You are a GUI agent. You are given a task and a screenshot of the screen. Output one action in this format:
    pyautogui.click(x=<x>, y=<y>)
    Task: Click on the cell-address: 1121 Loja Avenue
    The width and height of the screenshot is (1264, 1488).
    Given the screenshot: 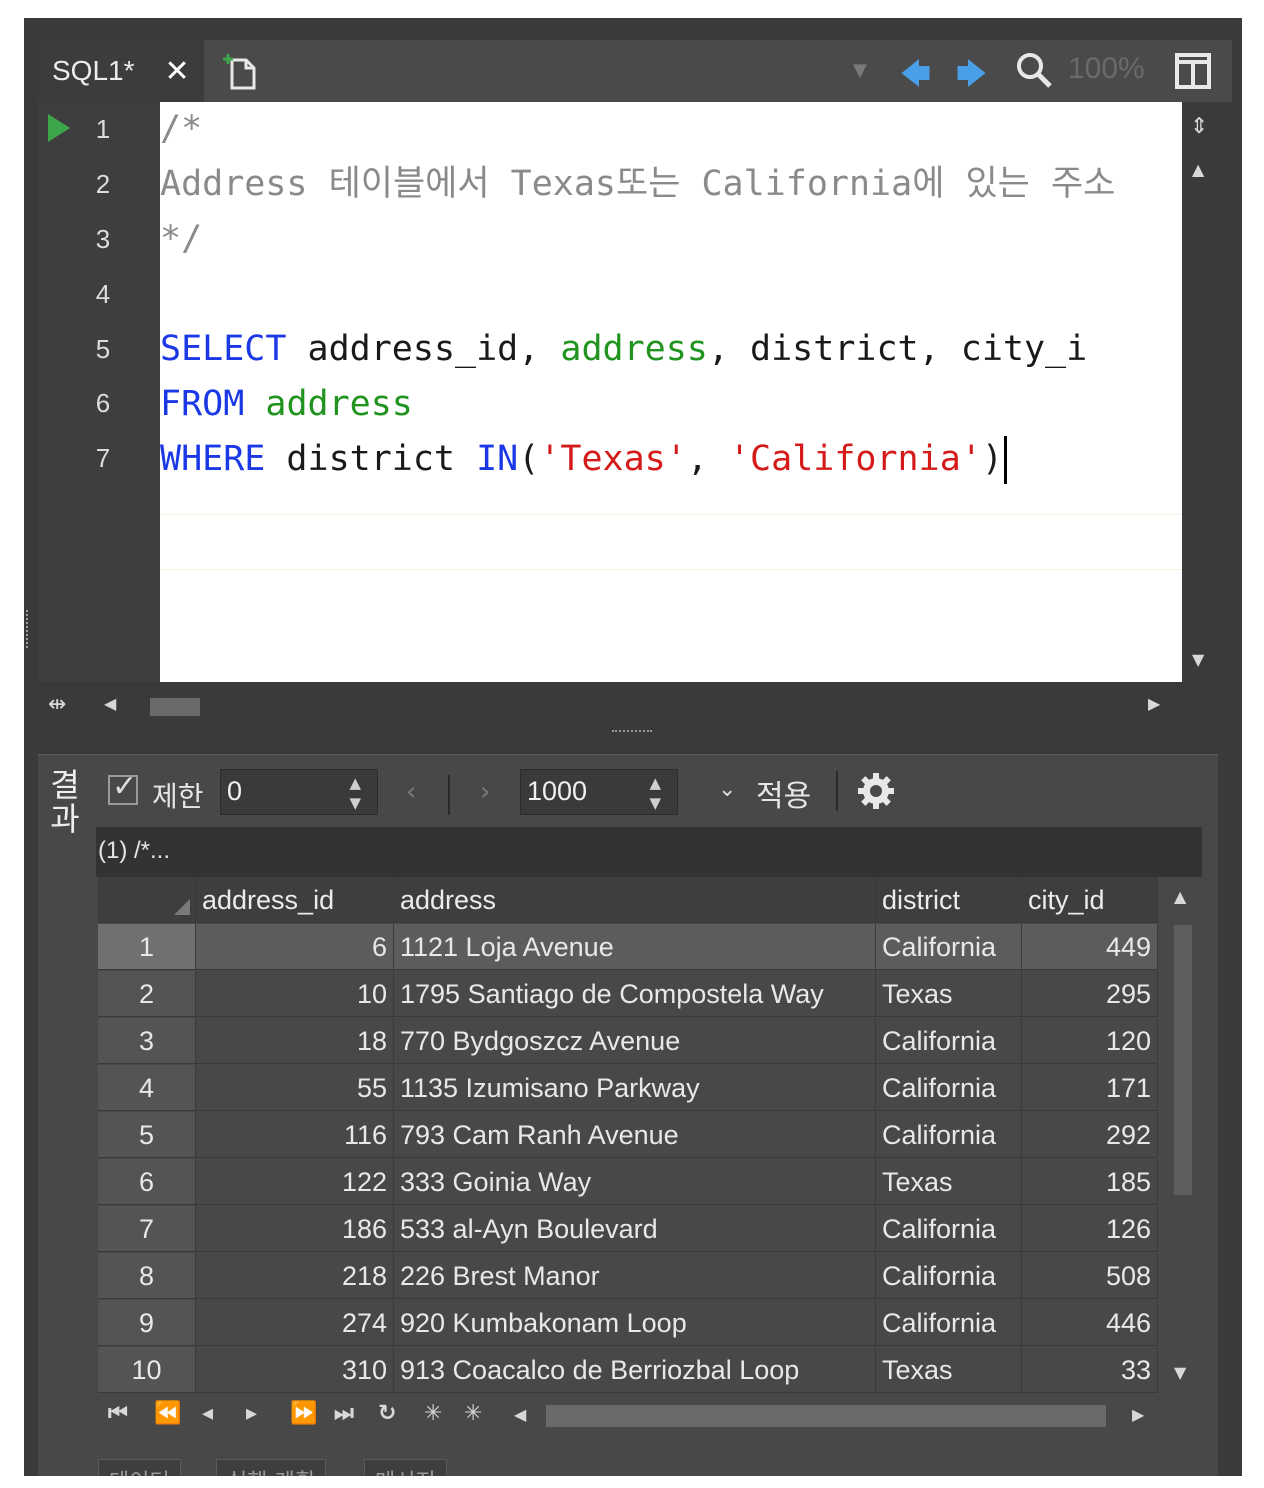 What is the action you would take?
    pyautogui.click(x=635, y=947)
    